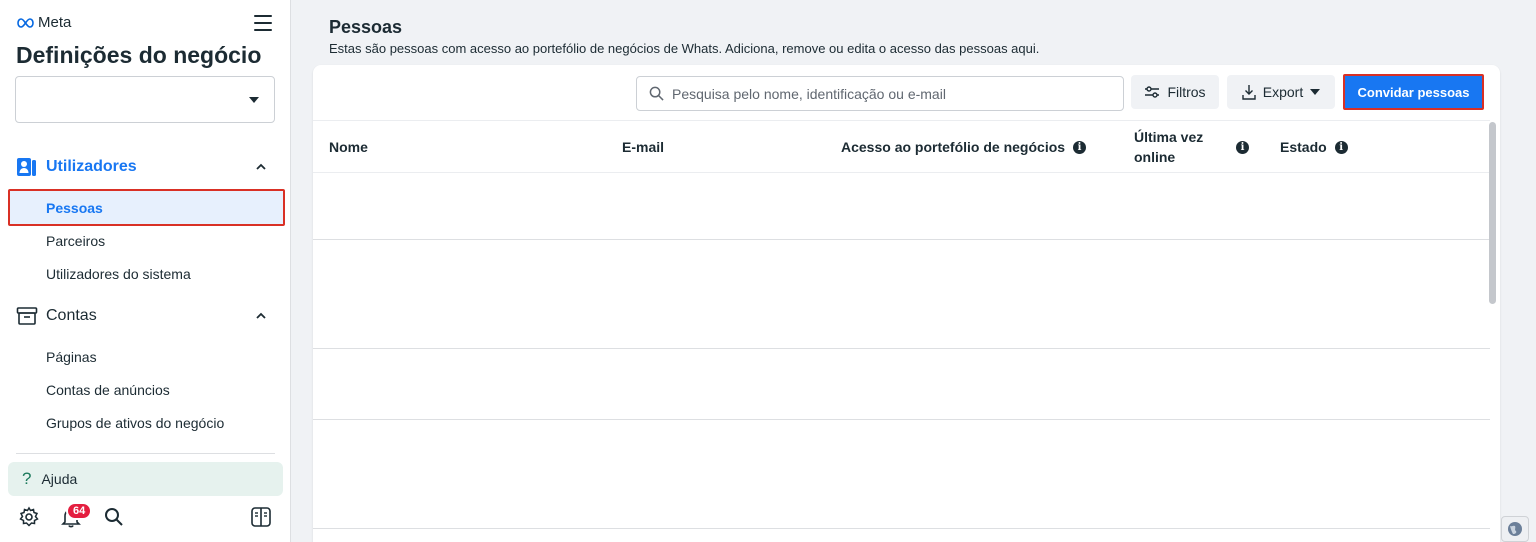  What do you see at coordinates (1152, 92) in the screenshot?
I see `sliders-icon` at bounding box center [1152, 92].